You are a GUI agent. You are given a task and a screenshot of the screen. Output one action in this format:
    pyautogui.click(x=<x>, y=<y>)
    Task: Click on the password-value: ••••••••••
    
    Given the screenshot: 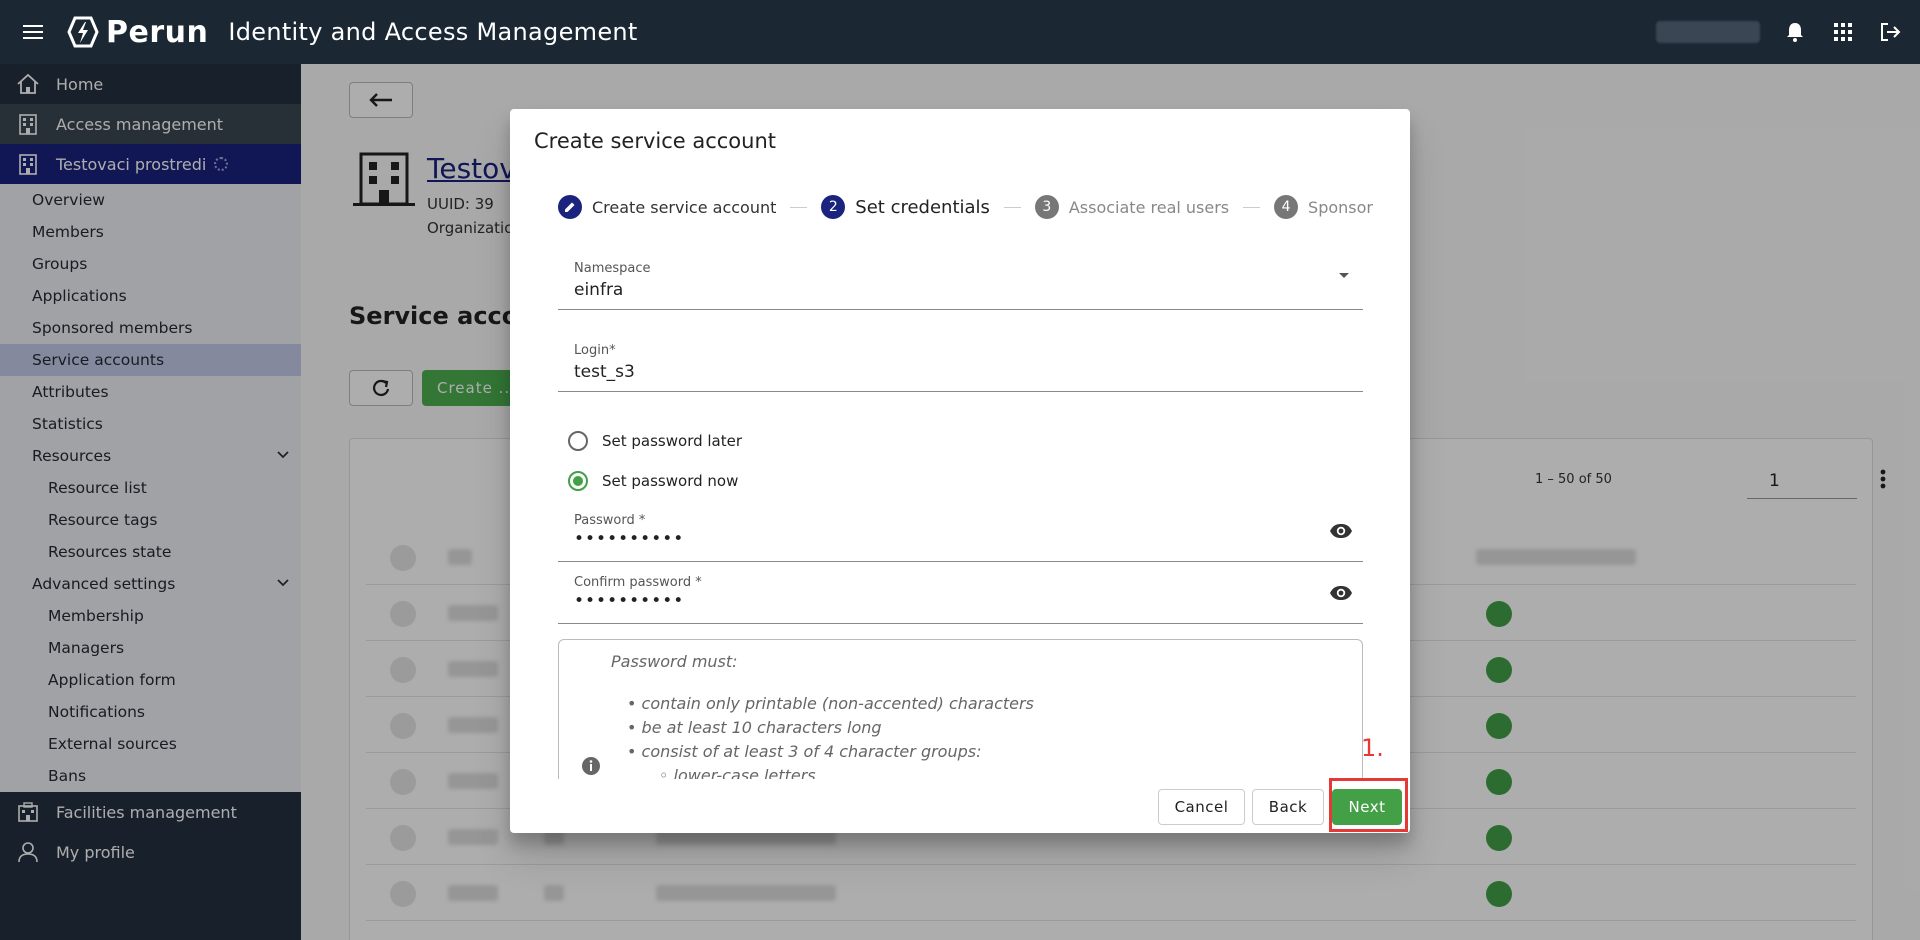 What is the action you would take?
    pyautogui.click(x=629, y=539)
    